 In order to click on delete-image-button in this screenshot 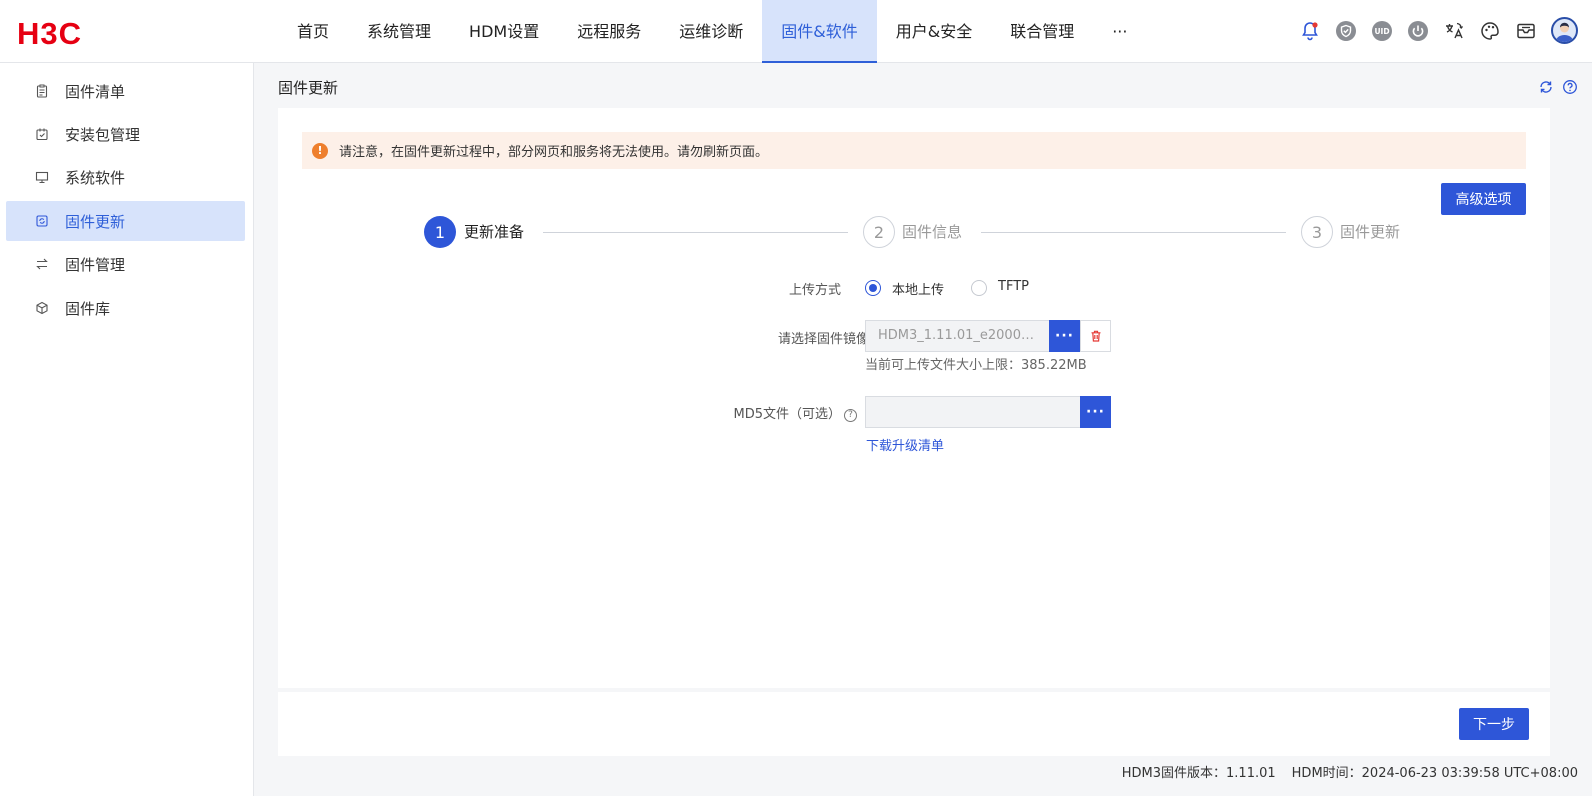, I will do `click(1095, 336)`.